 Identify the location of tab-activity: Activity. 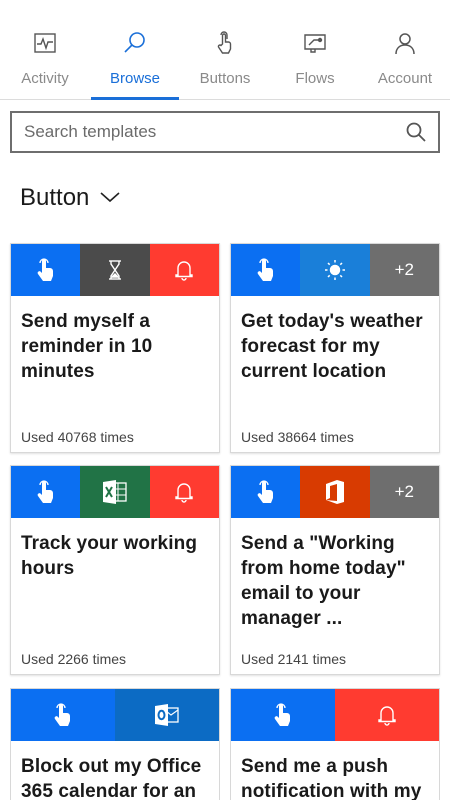
(45, 49).